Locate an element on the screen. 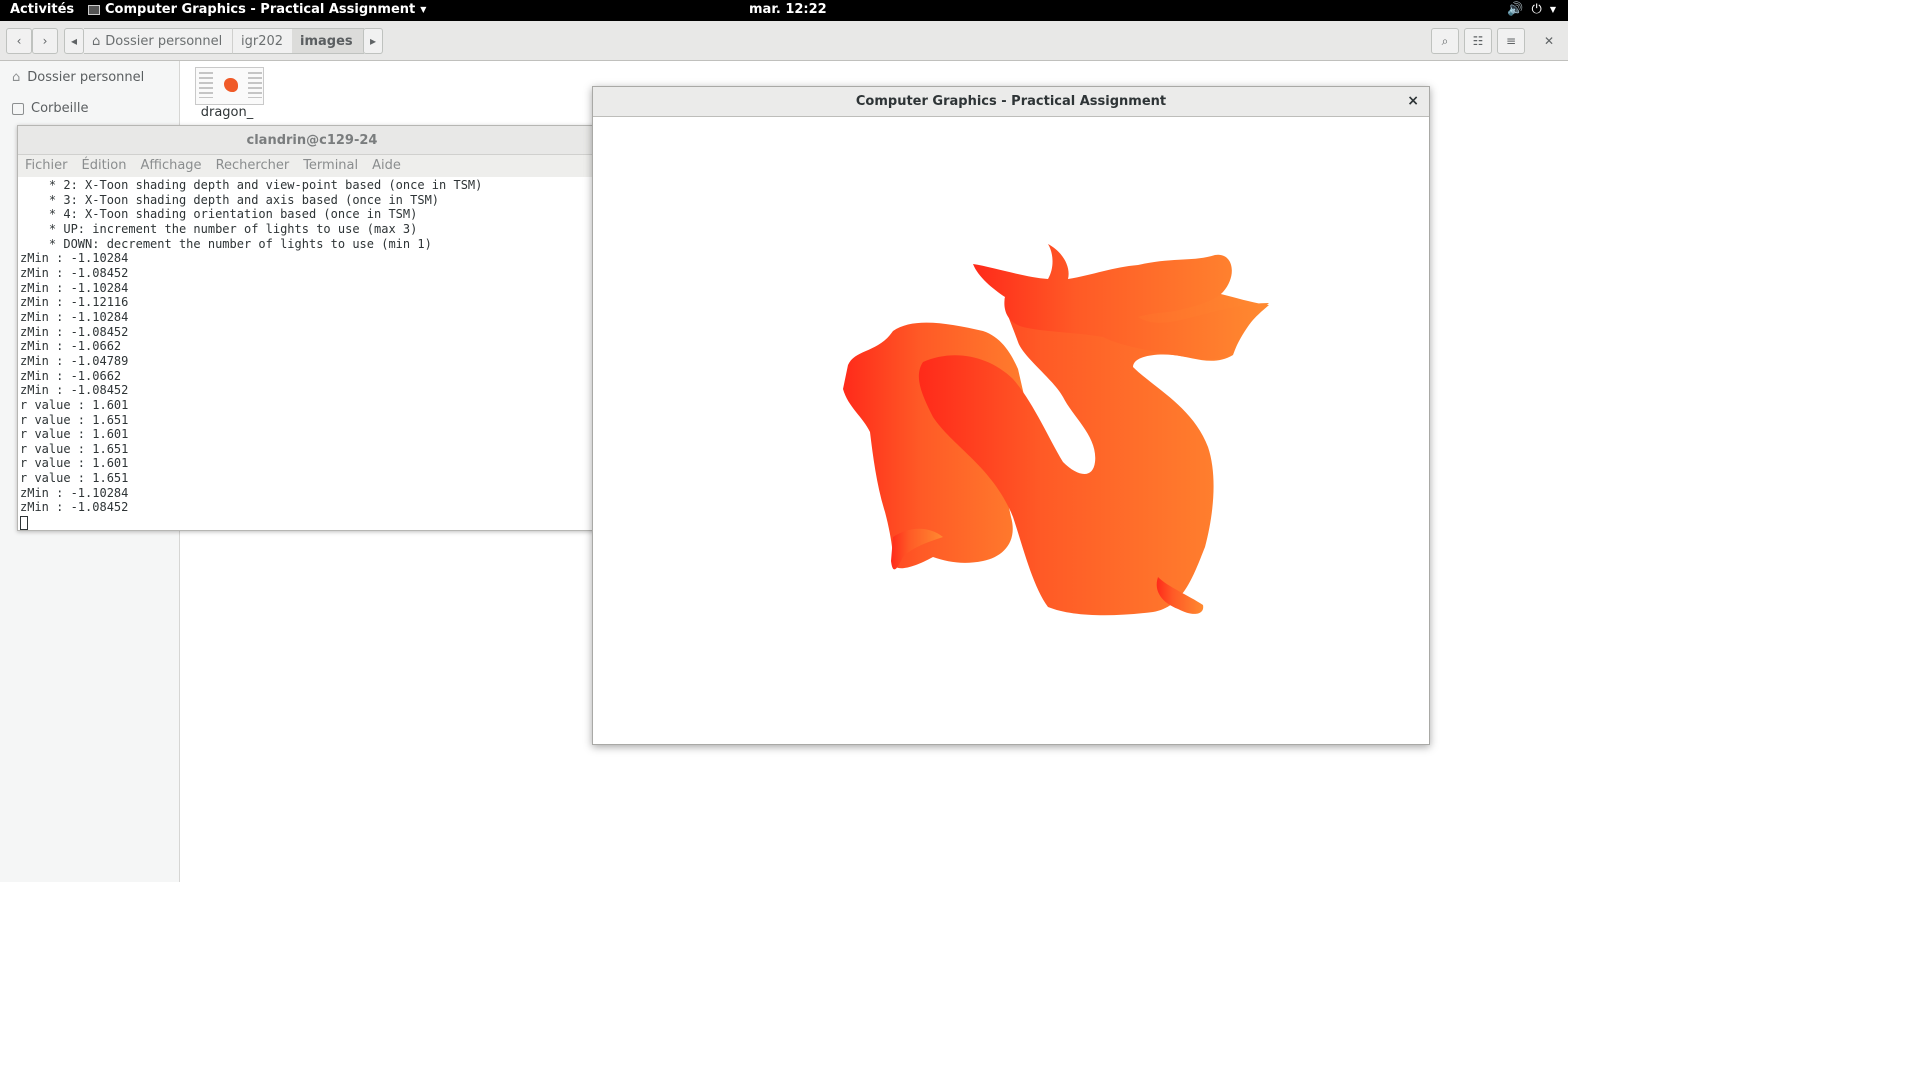 Image resolution: width=1920 pixels, height=1080 pixels. path-scroll-right-button: ▸ is located at coordinates (373, 41).